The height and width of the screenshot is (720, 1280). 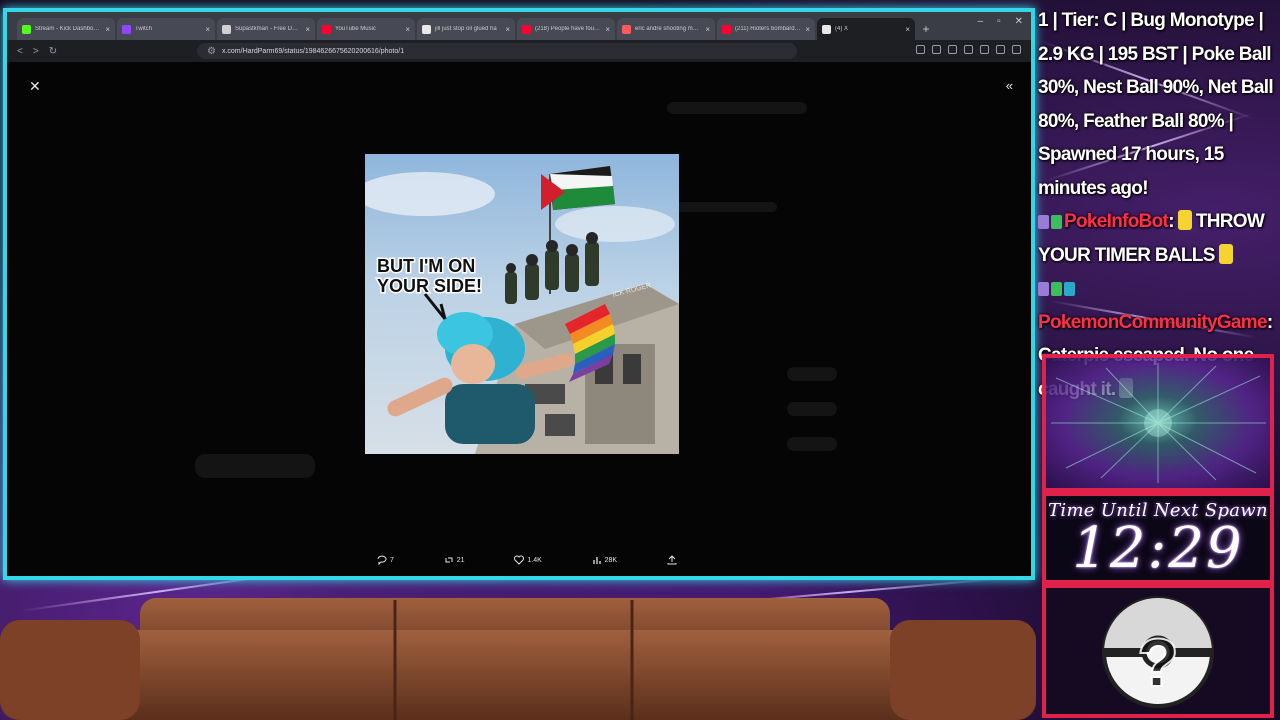 I want to click on pokemon-spawn-display, so click(x=1158, y=423).